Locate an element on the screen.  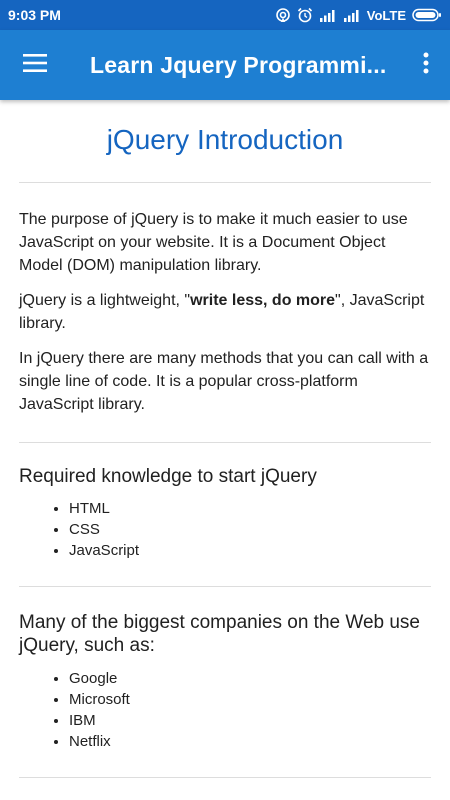
status-icons: VoLTE is located at coordinates (358, 15).